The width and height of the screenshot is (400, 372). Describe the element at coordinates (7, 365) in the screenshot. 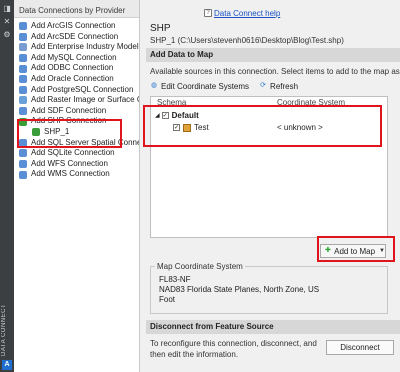

I see `autodesk-logo-icon: A` at that location.